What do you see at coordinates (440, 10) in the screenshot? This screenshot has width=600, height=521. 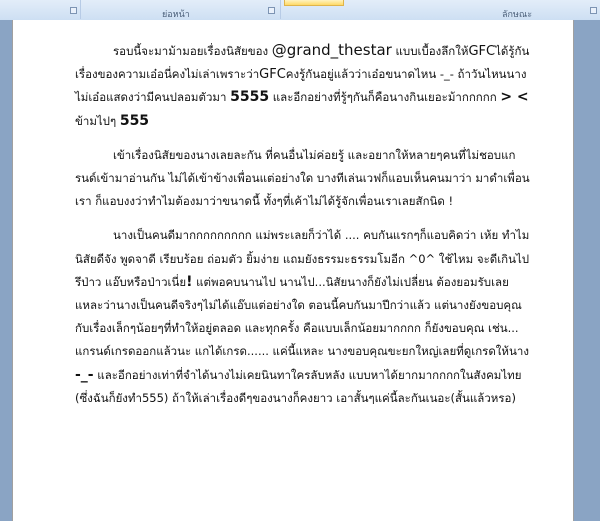 I see `ribbon-group-styles: ลักษณะ` at bounding box center [440, 10].